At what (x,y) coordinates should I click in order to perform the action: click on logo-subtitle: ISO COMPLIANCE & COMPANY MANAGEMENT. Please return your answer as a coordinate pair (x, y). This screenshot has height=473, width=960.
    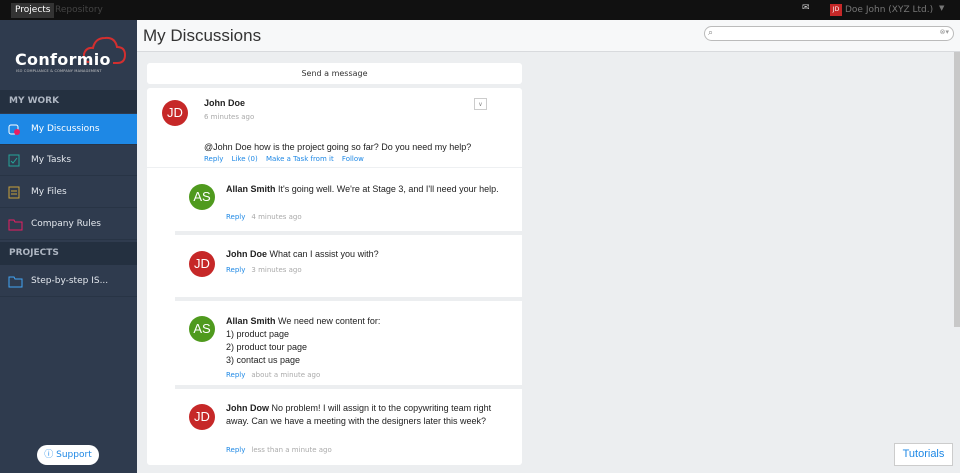
    Looking at the image, I should click on (59, 71).